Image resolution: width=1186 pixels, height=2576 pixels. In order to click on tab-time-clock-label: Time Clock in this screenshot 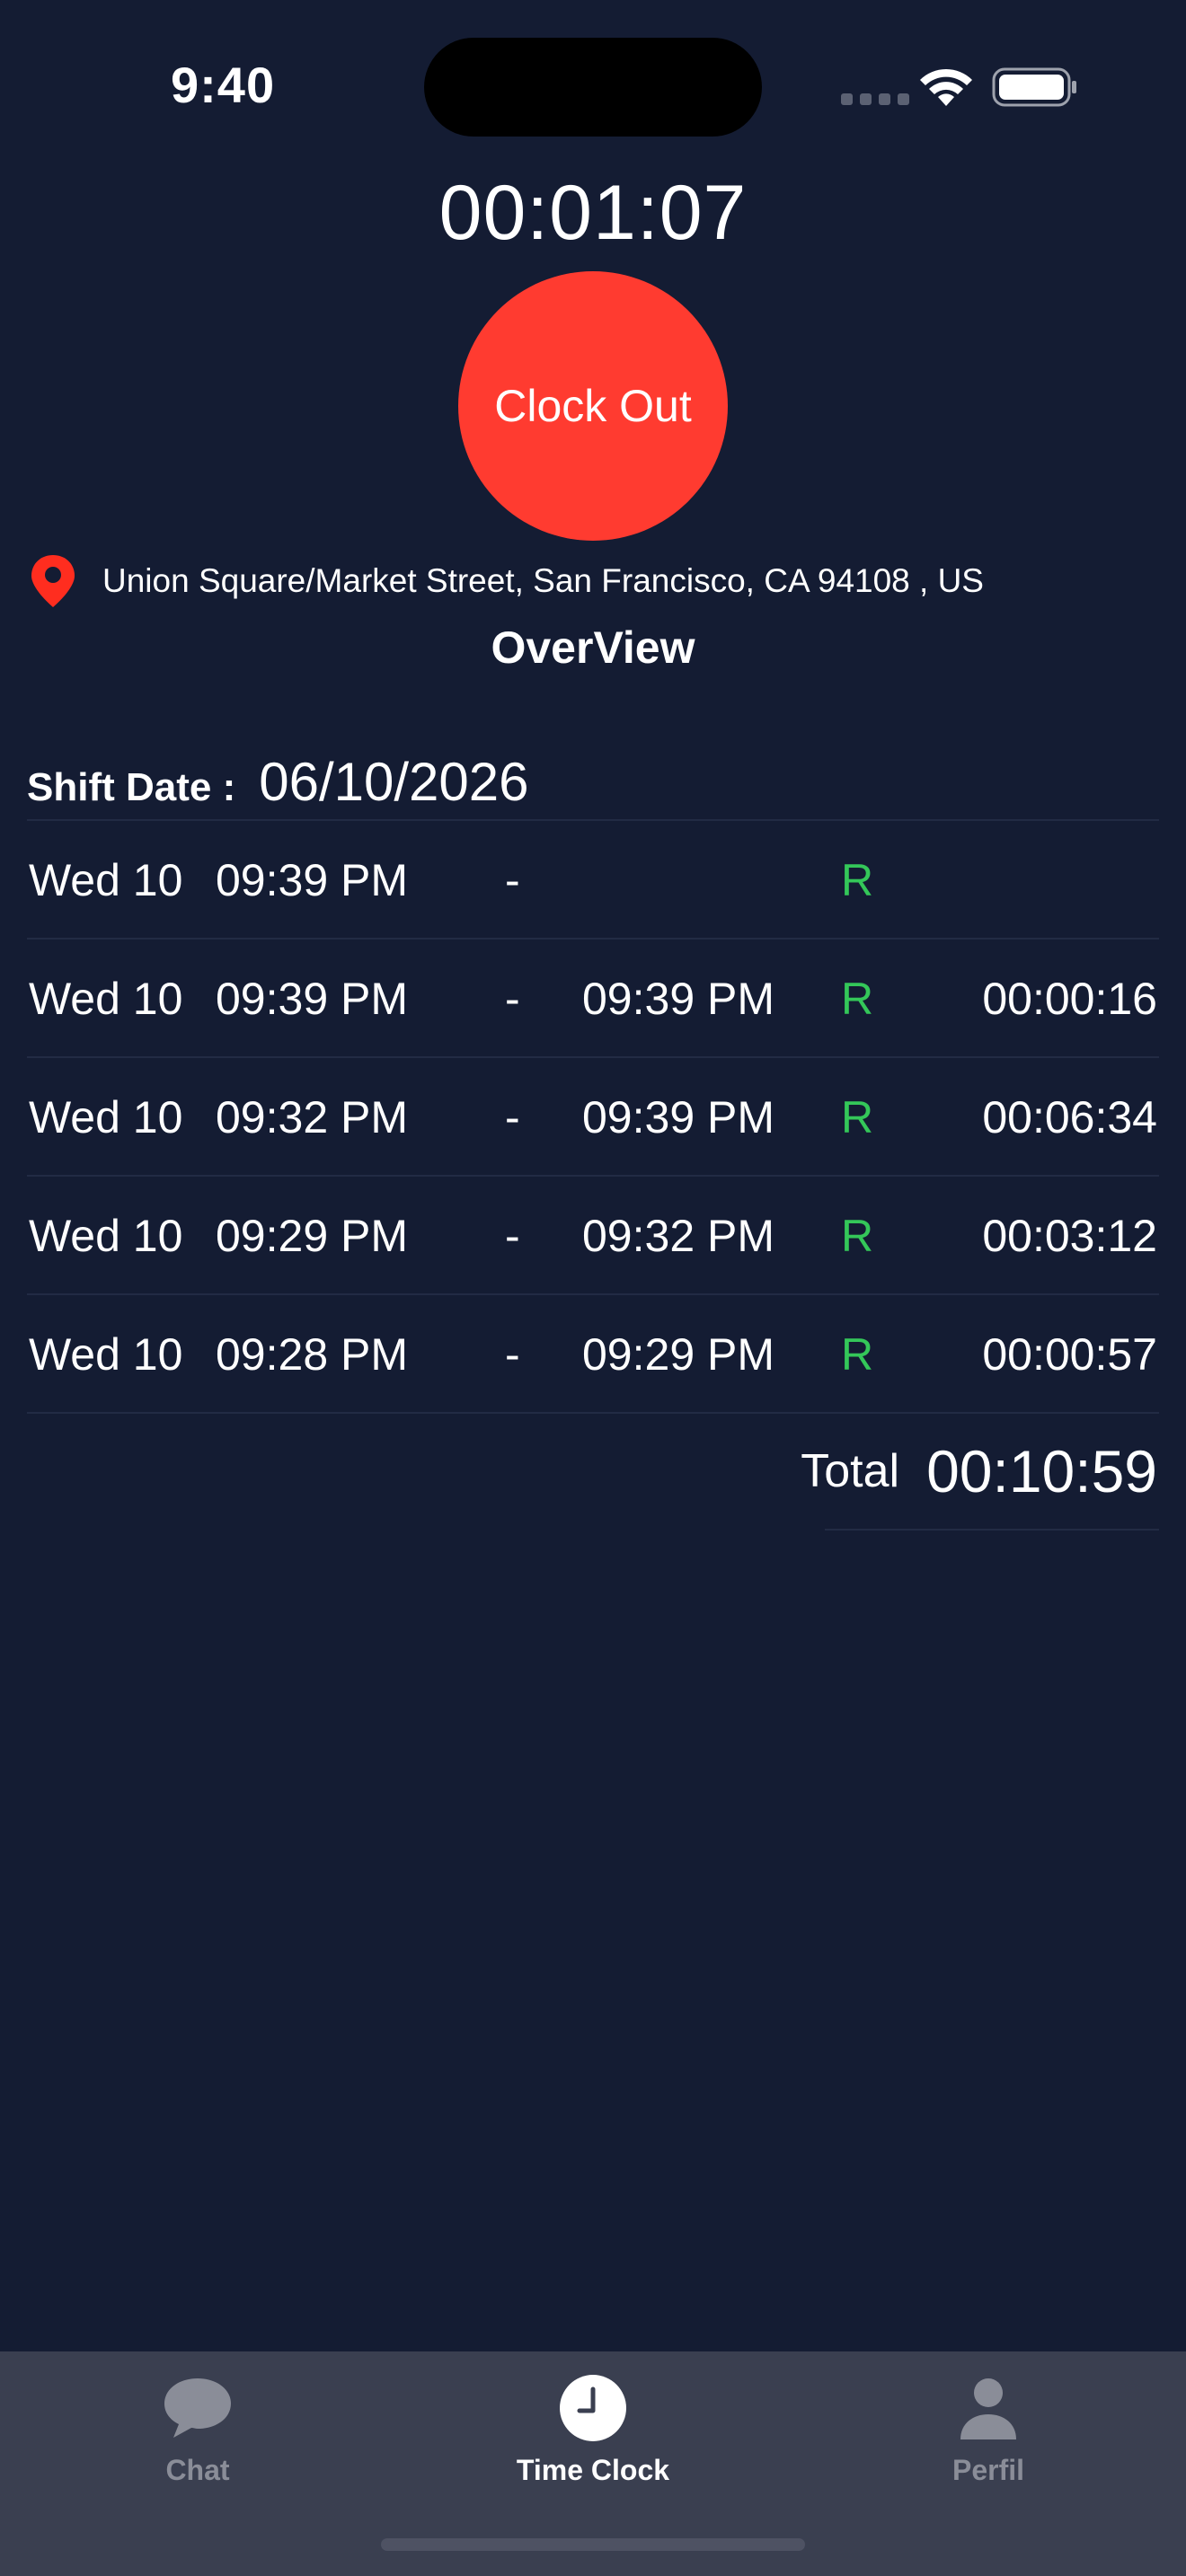, I will do `click(593, 2470)`.